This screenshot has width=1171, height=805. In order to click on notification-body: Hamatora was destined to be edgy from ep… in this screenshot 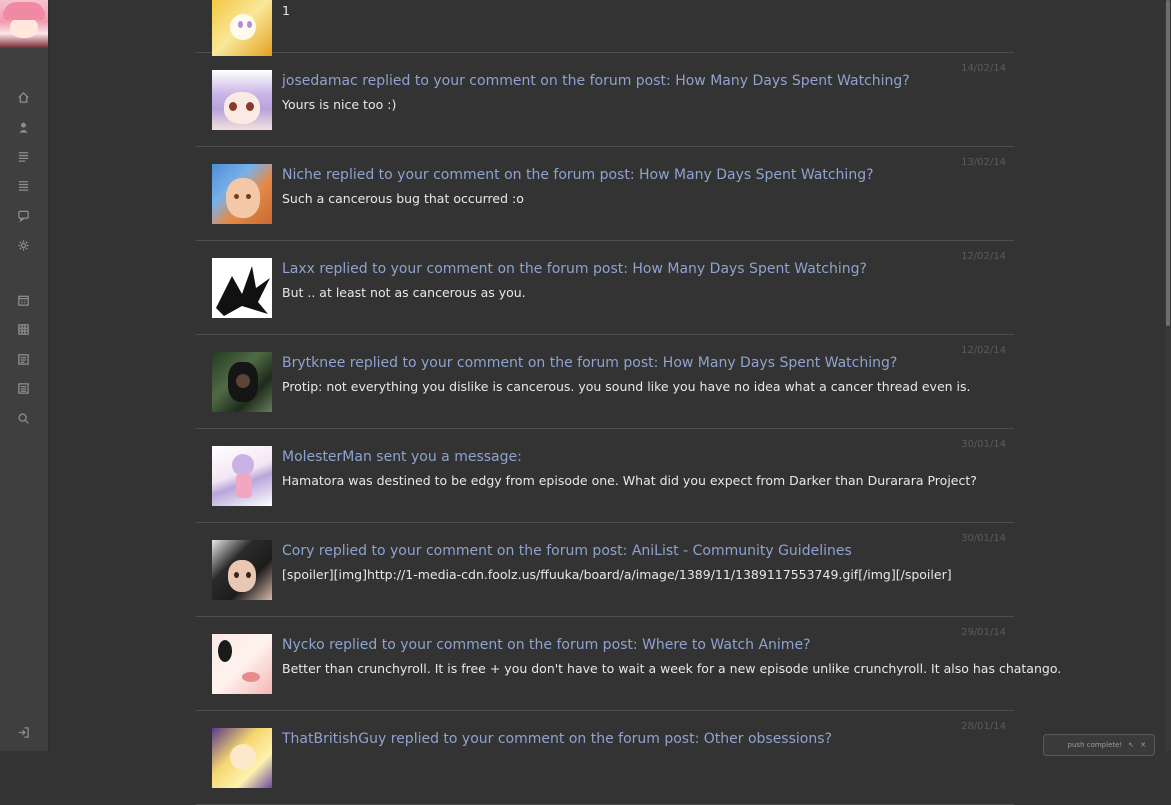, I will do `click(629, 480)`.